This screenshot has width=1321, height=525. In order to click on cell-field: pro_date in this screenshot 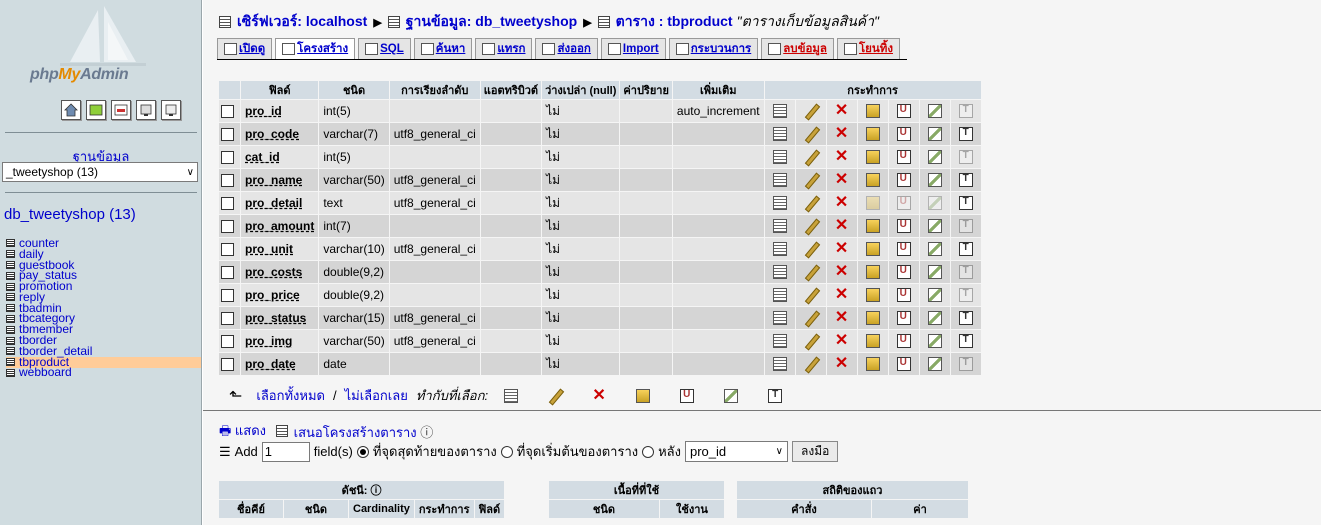, I will do `click(280, 364)`.